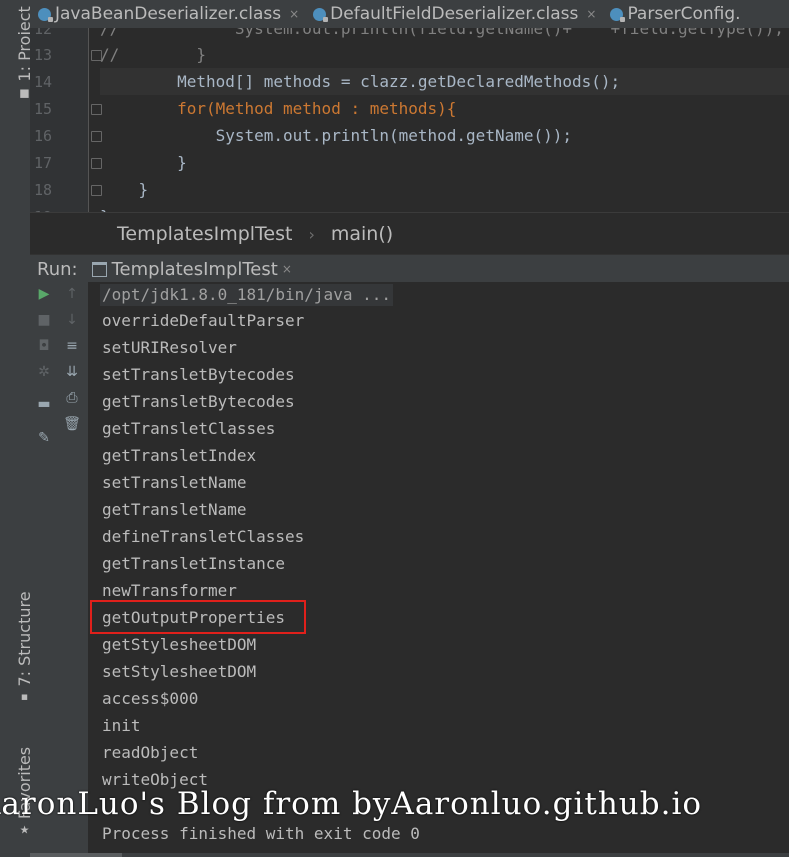 The height and width of the screenshot is (857, 789). Describe the element at coordinates (198, 617) in the screenshot. I see `red-highlight-box` at that location.